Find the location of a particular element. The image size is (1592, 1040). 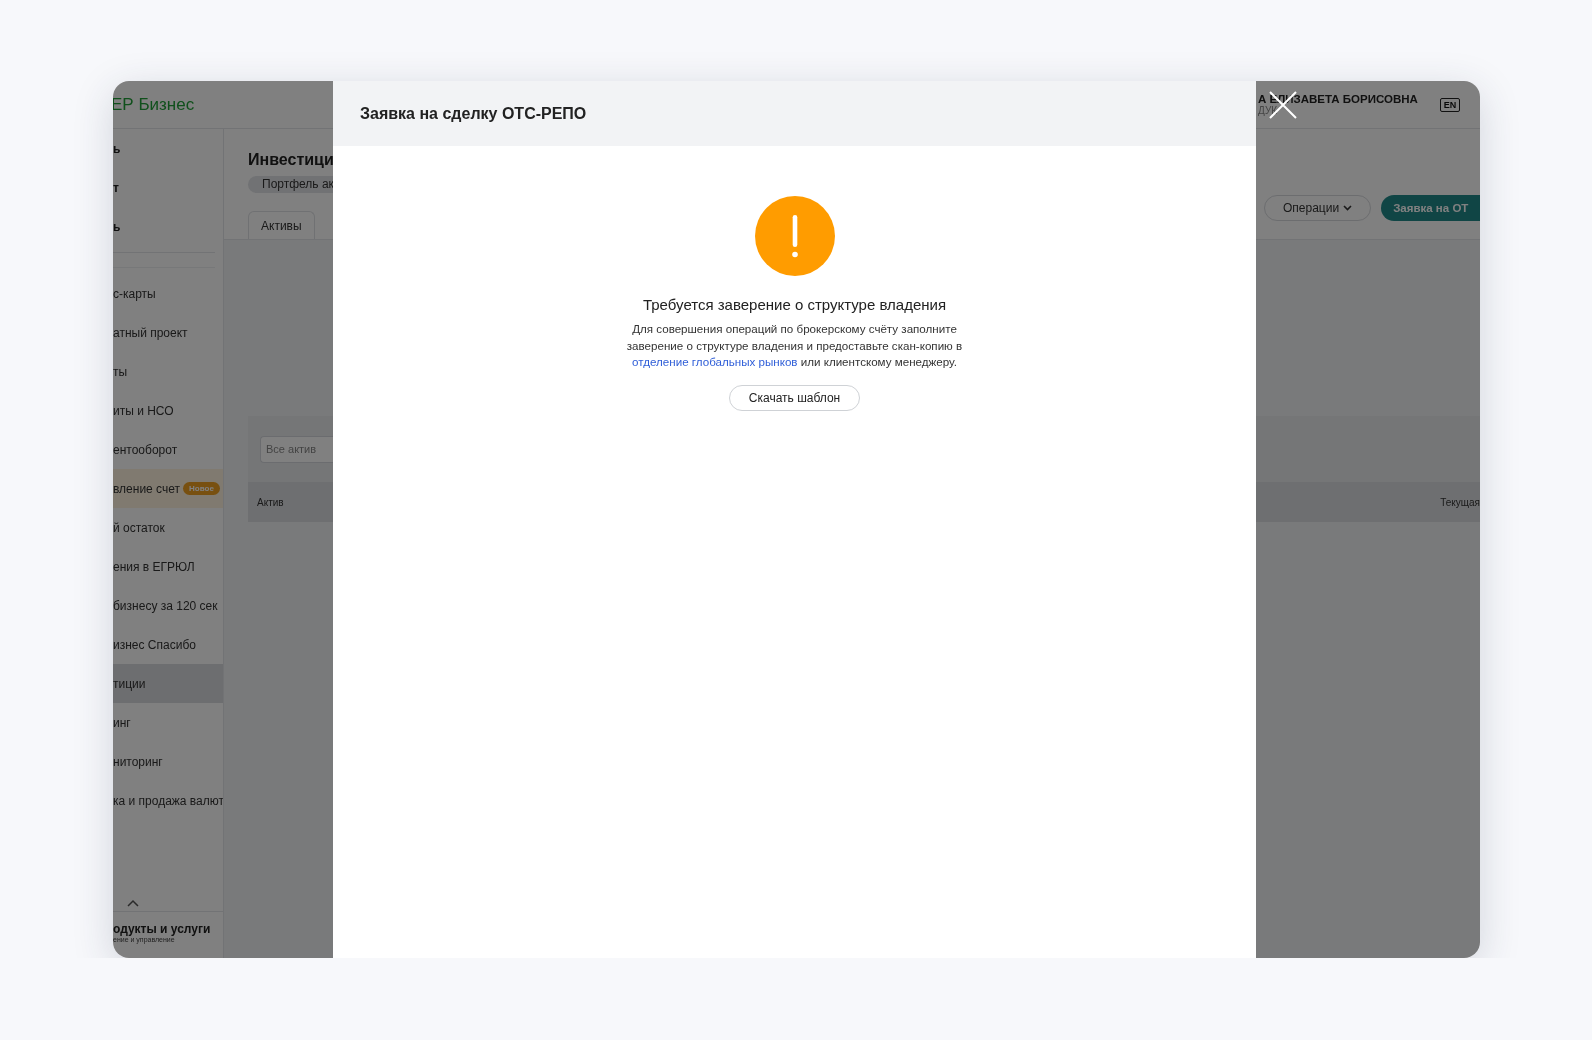

page-title: Инвестици is located at coordinates (290, 160).